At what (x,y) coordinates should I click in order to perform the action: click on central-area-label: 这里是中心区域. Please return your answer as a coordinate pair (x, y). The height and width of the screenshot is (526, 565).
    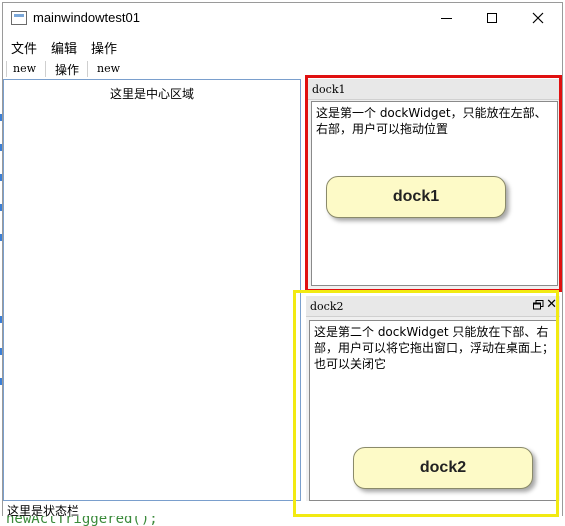
    Looking at the image, I should click on (151, 94).